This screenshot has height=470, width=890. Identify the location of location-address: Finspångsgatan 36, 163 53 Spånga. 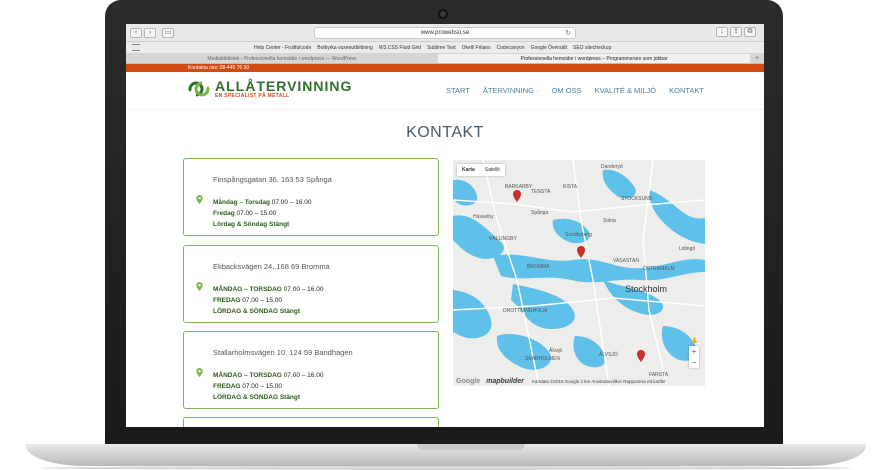
(272, 179).